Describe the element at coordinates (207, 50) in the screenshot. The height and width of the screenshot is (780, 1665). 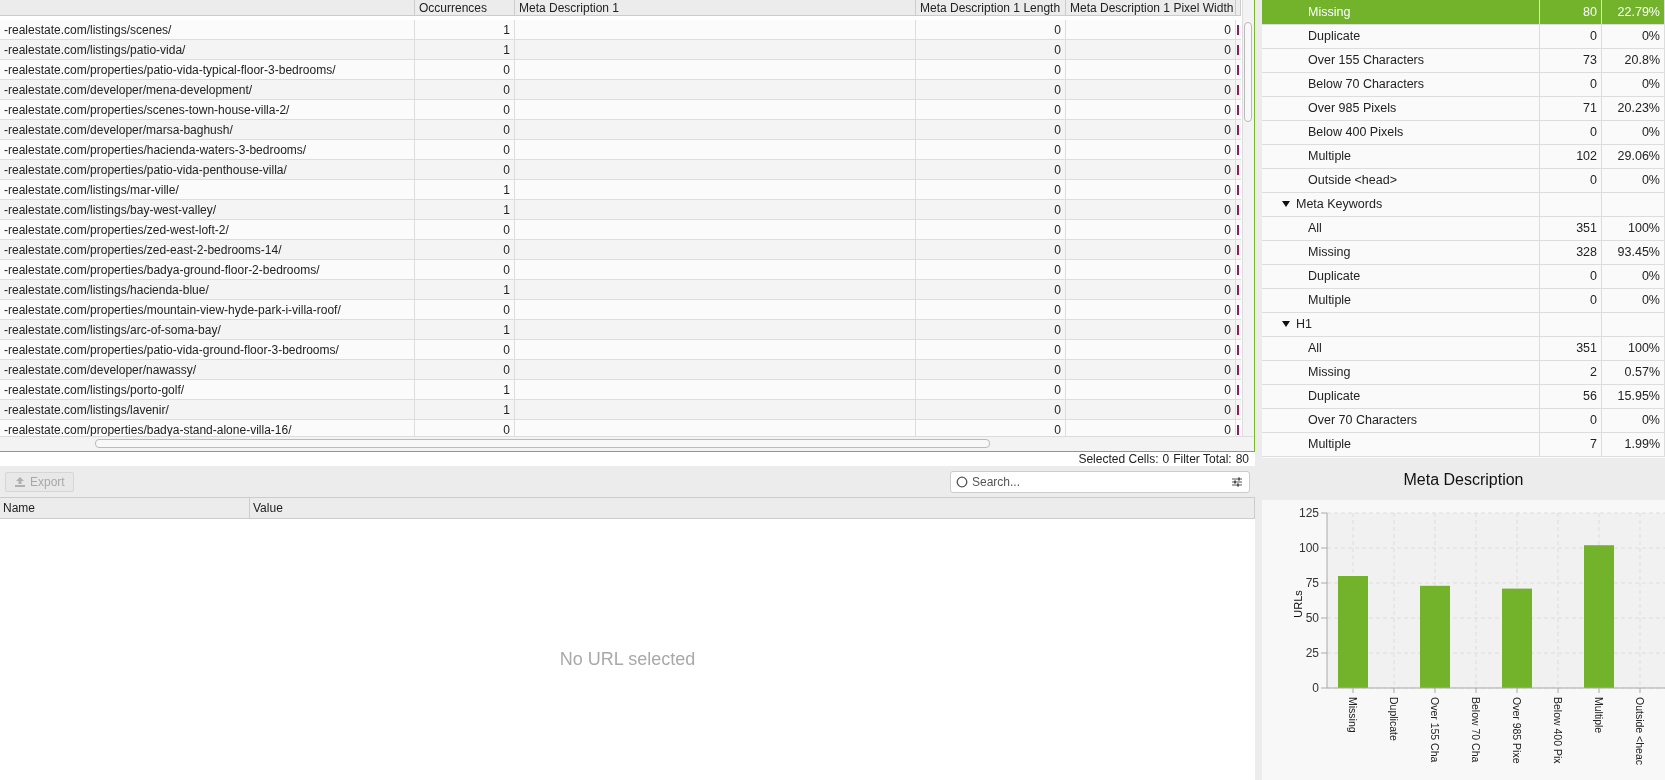
I see `url-cell: -realestate.com/listings/patio-vida/` at that location.